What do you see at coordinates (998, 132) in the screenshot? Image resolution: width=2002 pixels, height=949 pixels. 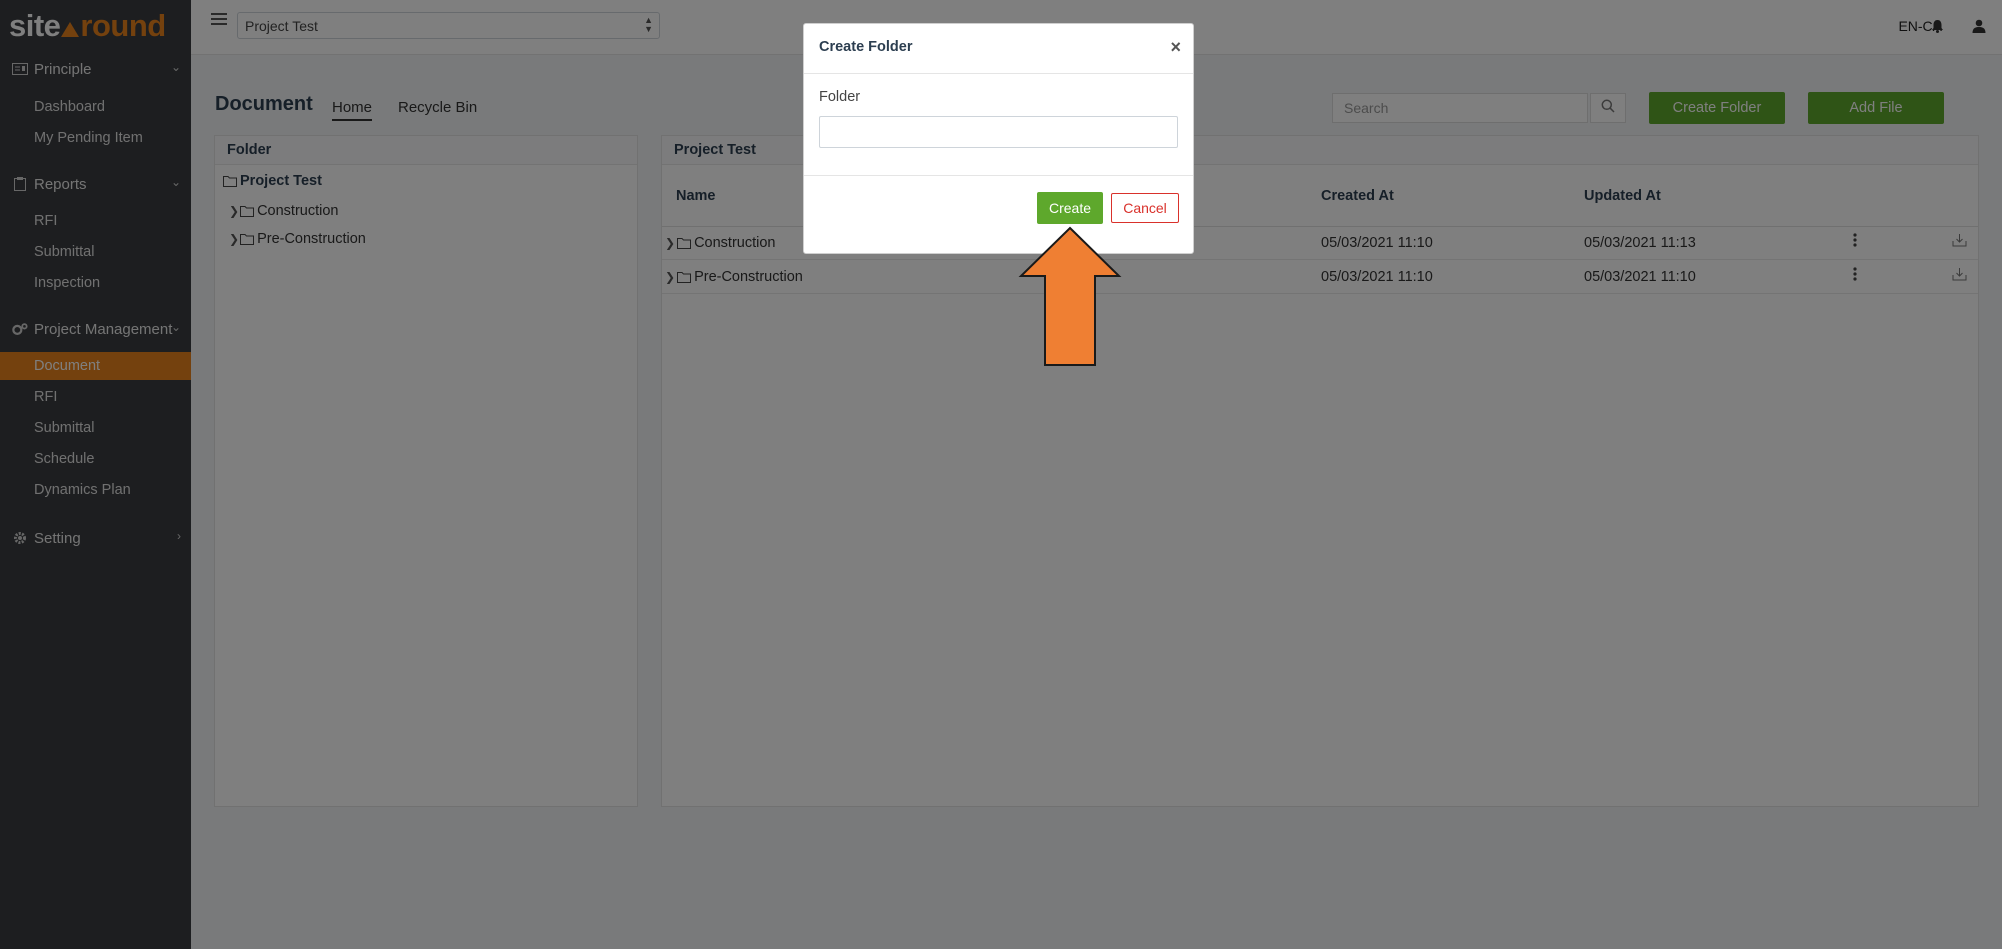 I see `folder-name-input` at bounding box center [998, 132].